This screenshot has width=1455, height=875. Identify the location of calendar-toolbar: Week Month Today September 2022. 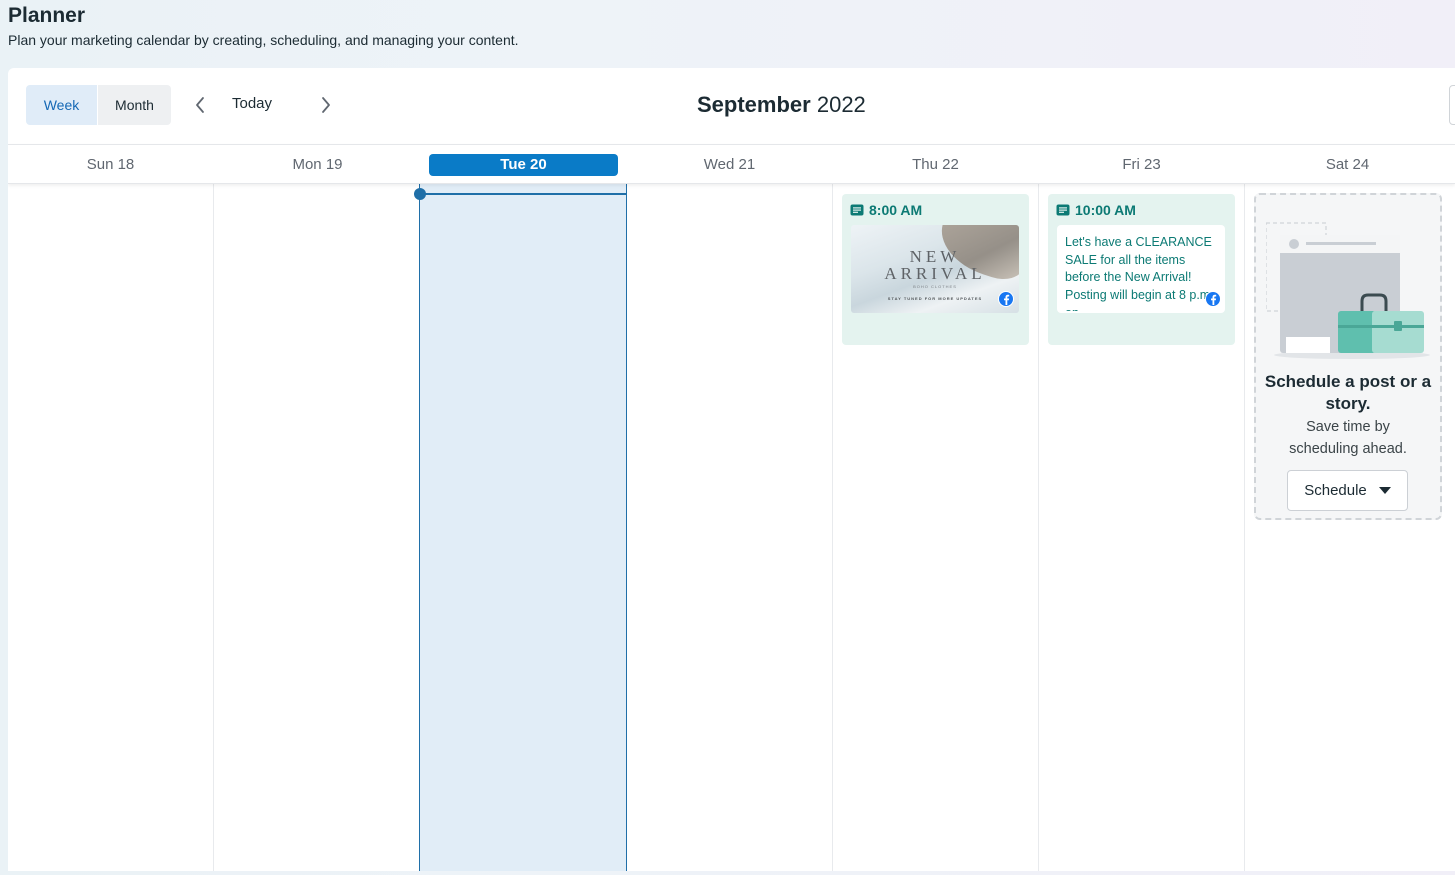
(731, 106).